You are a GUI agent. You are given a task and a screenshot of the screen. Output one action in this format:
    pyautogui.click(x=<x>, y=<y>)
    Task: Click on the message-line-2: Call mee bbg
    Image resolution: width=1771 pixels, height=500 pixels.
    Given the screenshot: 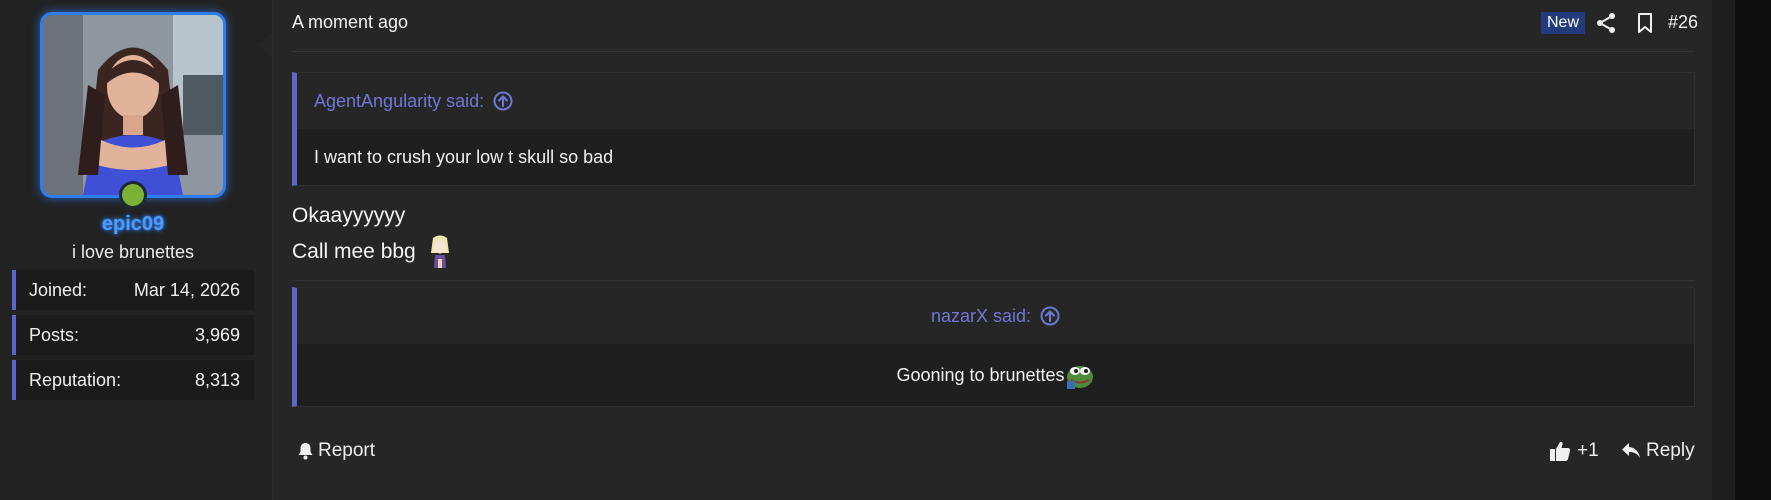 What is the action you would take?
    pyautogui.click(x=372, y=252)
    